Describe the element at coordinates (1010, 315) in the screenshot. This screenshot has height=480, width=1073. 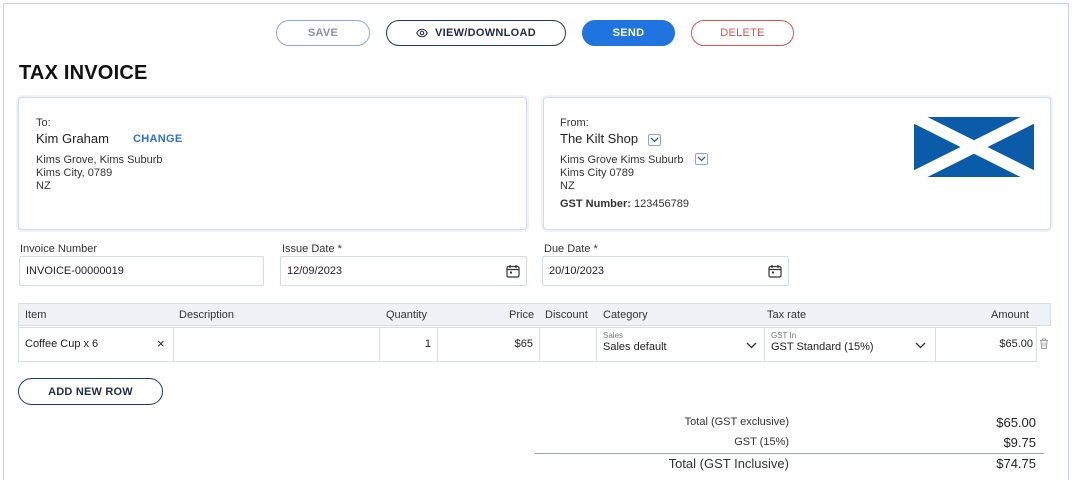
I see `column-header-amount: Amount` at that location.